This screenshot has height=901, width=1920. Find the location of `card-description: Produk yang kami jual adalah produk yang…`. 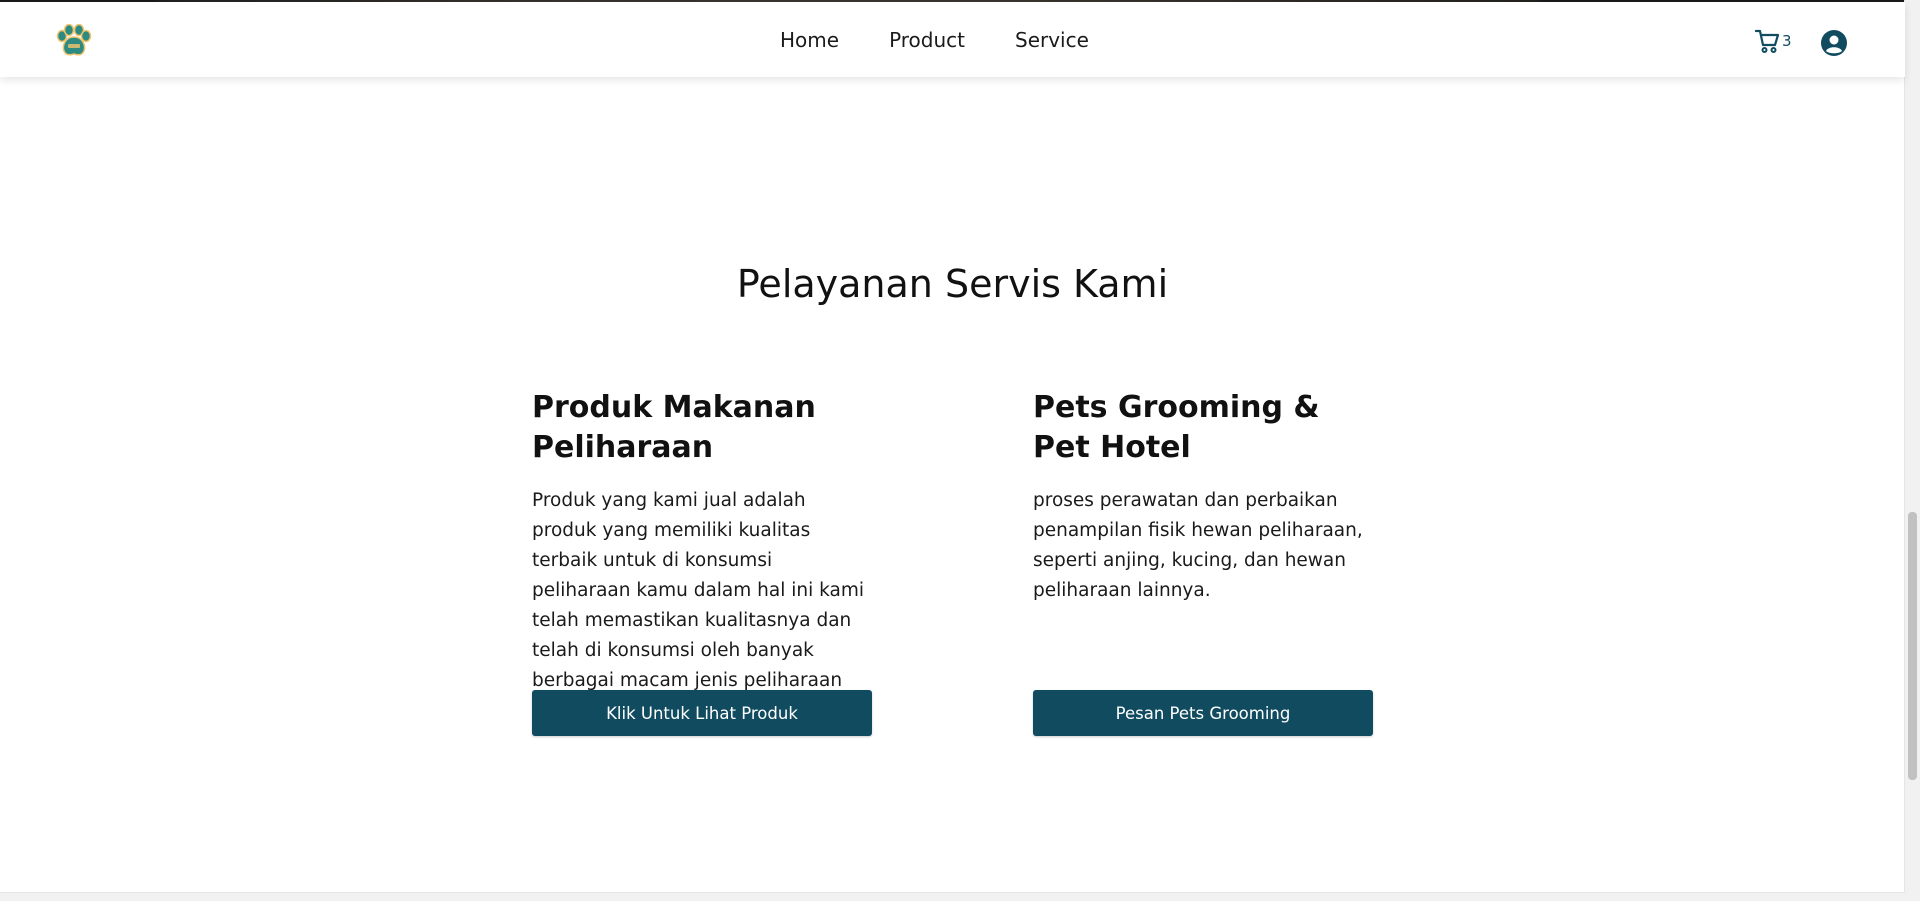

card-description: Produk yang kami jual adalah produk yang… is located at coordinates (698, 590).